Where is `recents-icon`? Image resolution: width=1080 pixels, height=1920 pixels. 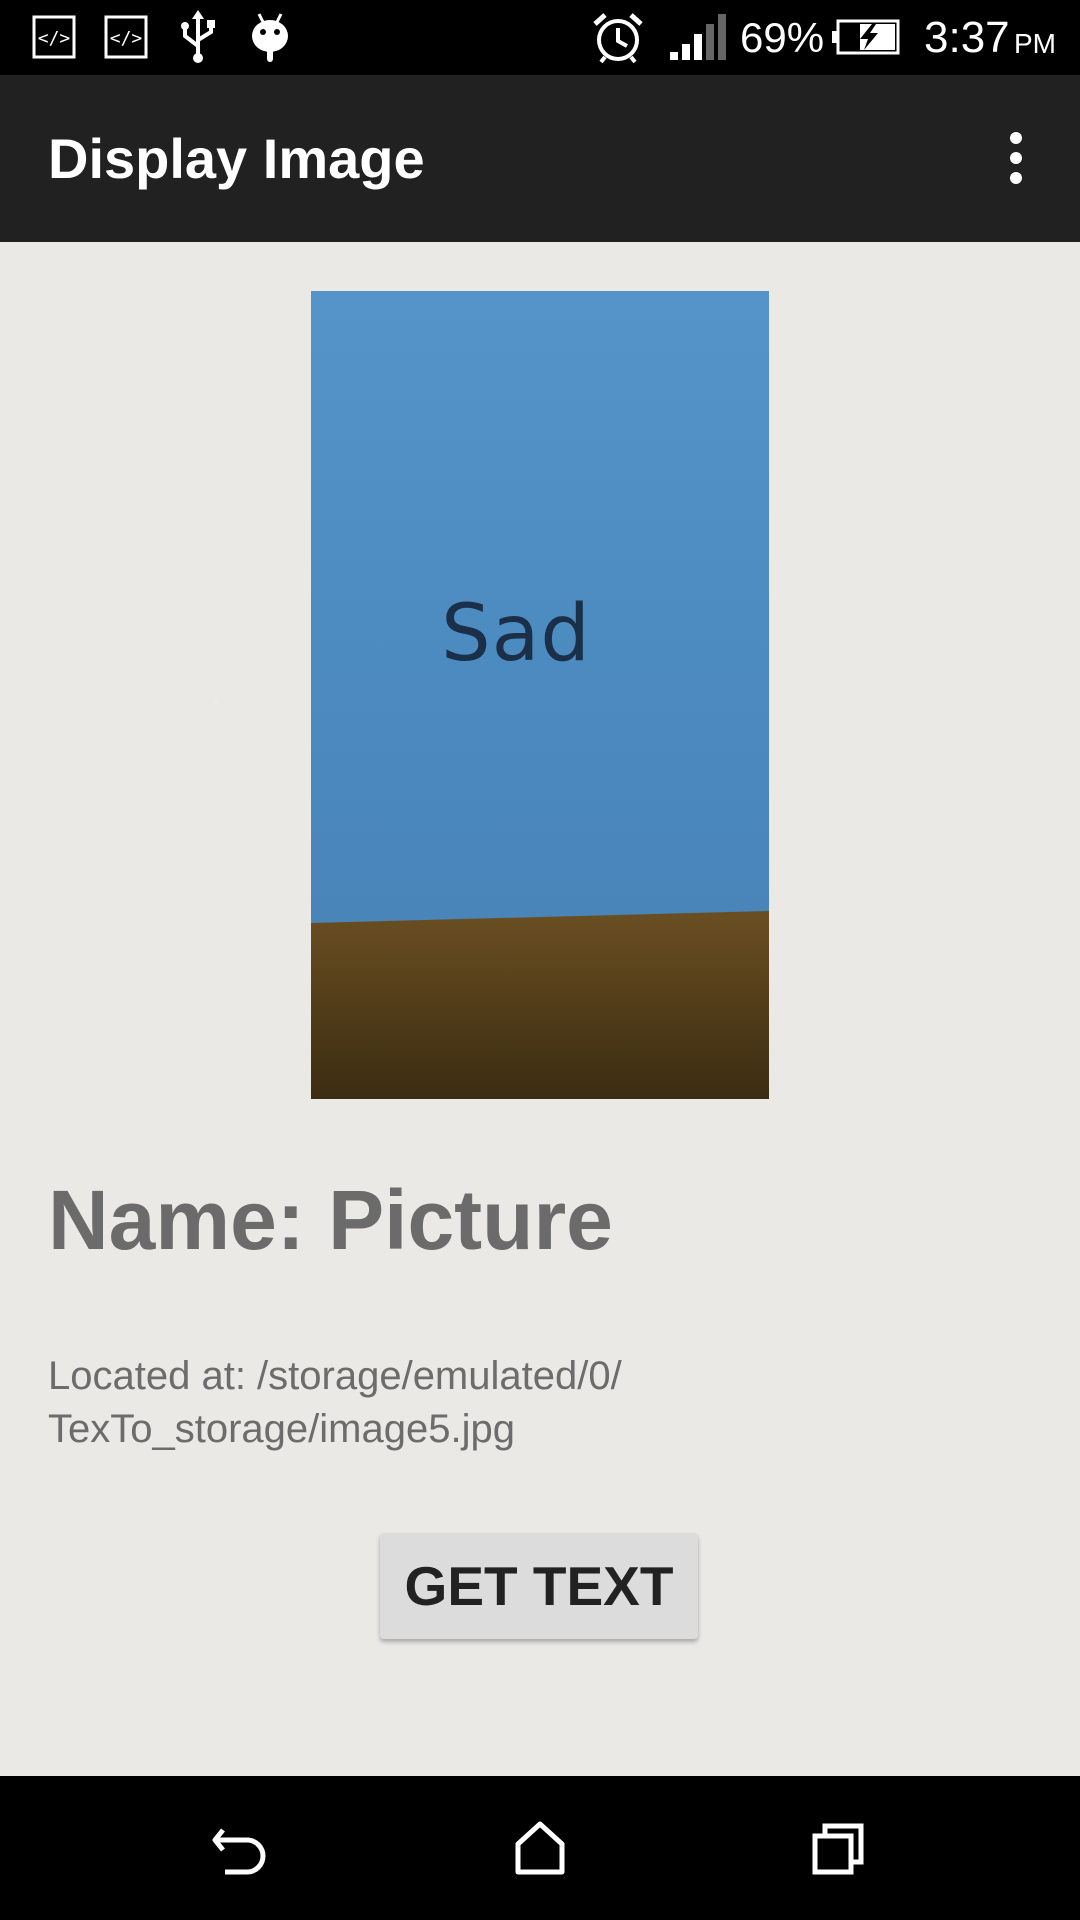
recents-icon is located at coordinates (838, 1849).